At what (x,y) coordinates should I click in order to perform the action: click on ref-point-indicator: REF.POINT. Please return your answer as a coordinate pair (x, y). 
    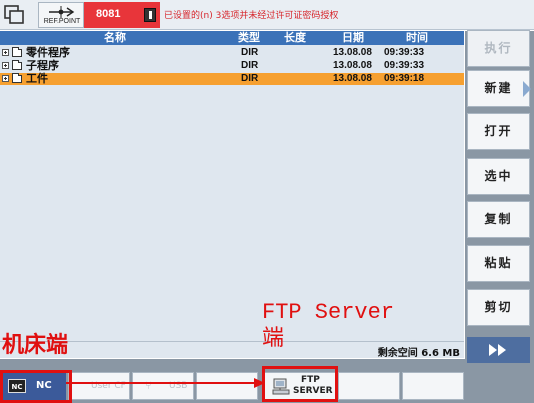
    Looking at the image, I should click on (61, 15).